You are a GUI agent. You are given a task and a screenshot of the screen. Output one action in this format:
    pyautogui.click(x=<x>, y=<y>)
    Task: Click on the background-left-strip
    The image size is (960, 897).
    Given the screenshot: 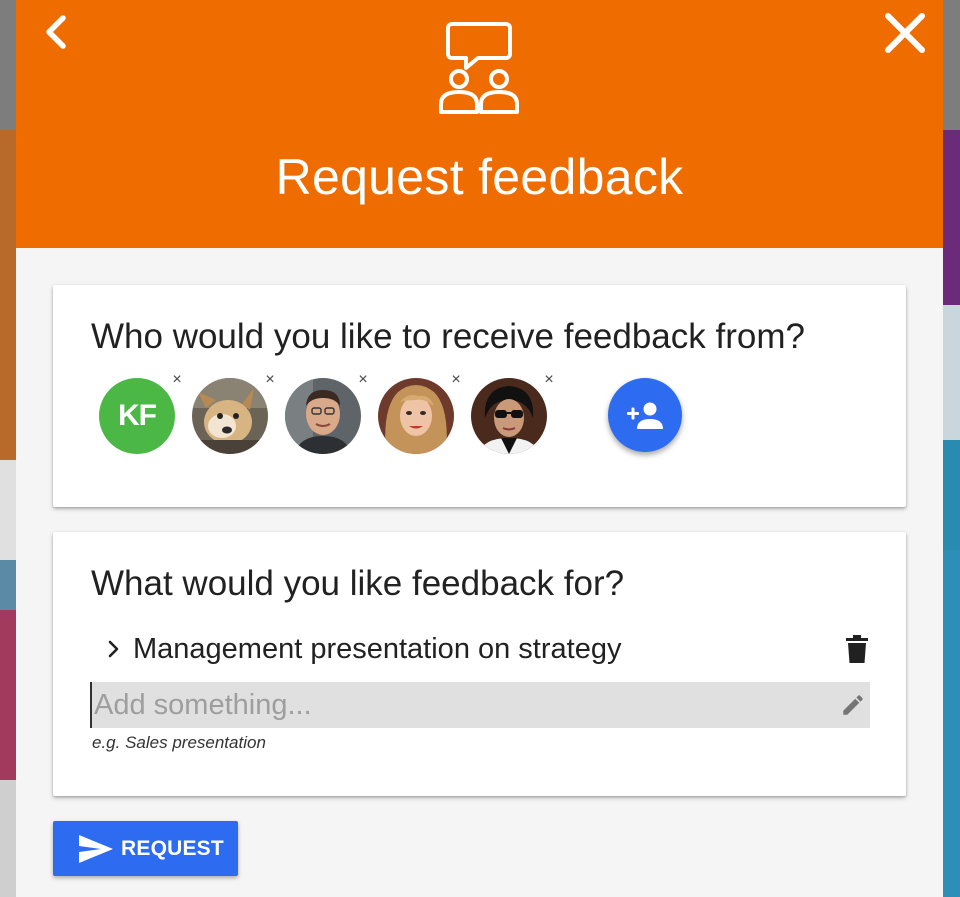 What is the action you would take?
    pyautogui.click(x=8, y=448)
    